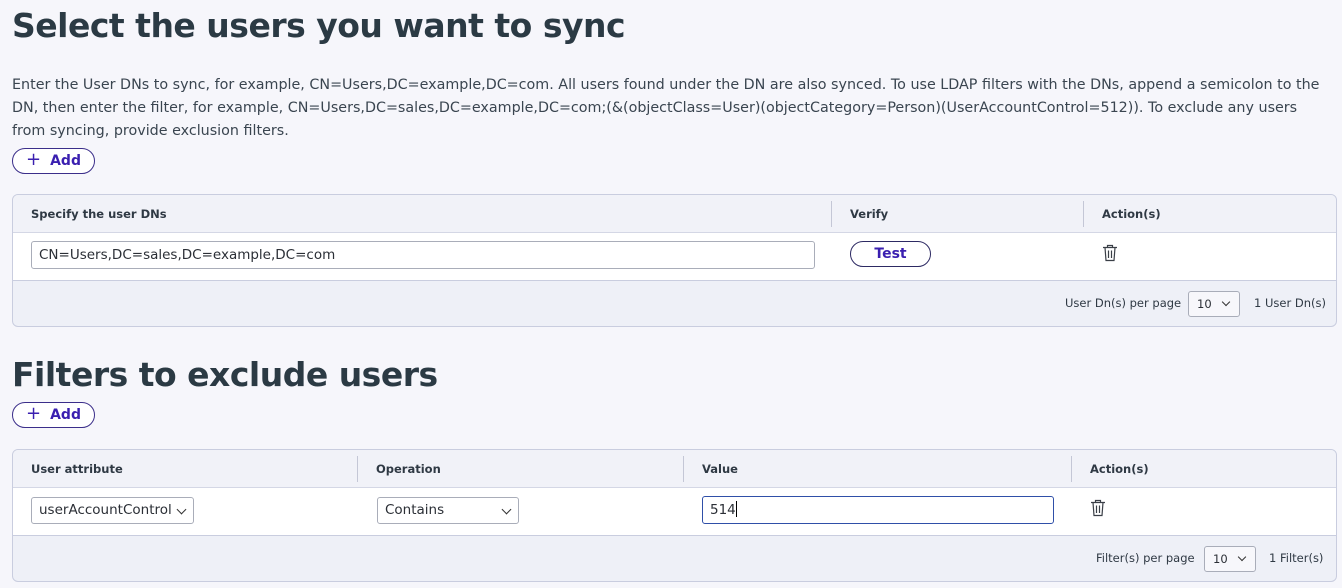  I want to click on filter-value-text: 514, so click(723, 510).